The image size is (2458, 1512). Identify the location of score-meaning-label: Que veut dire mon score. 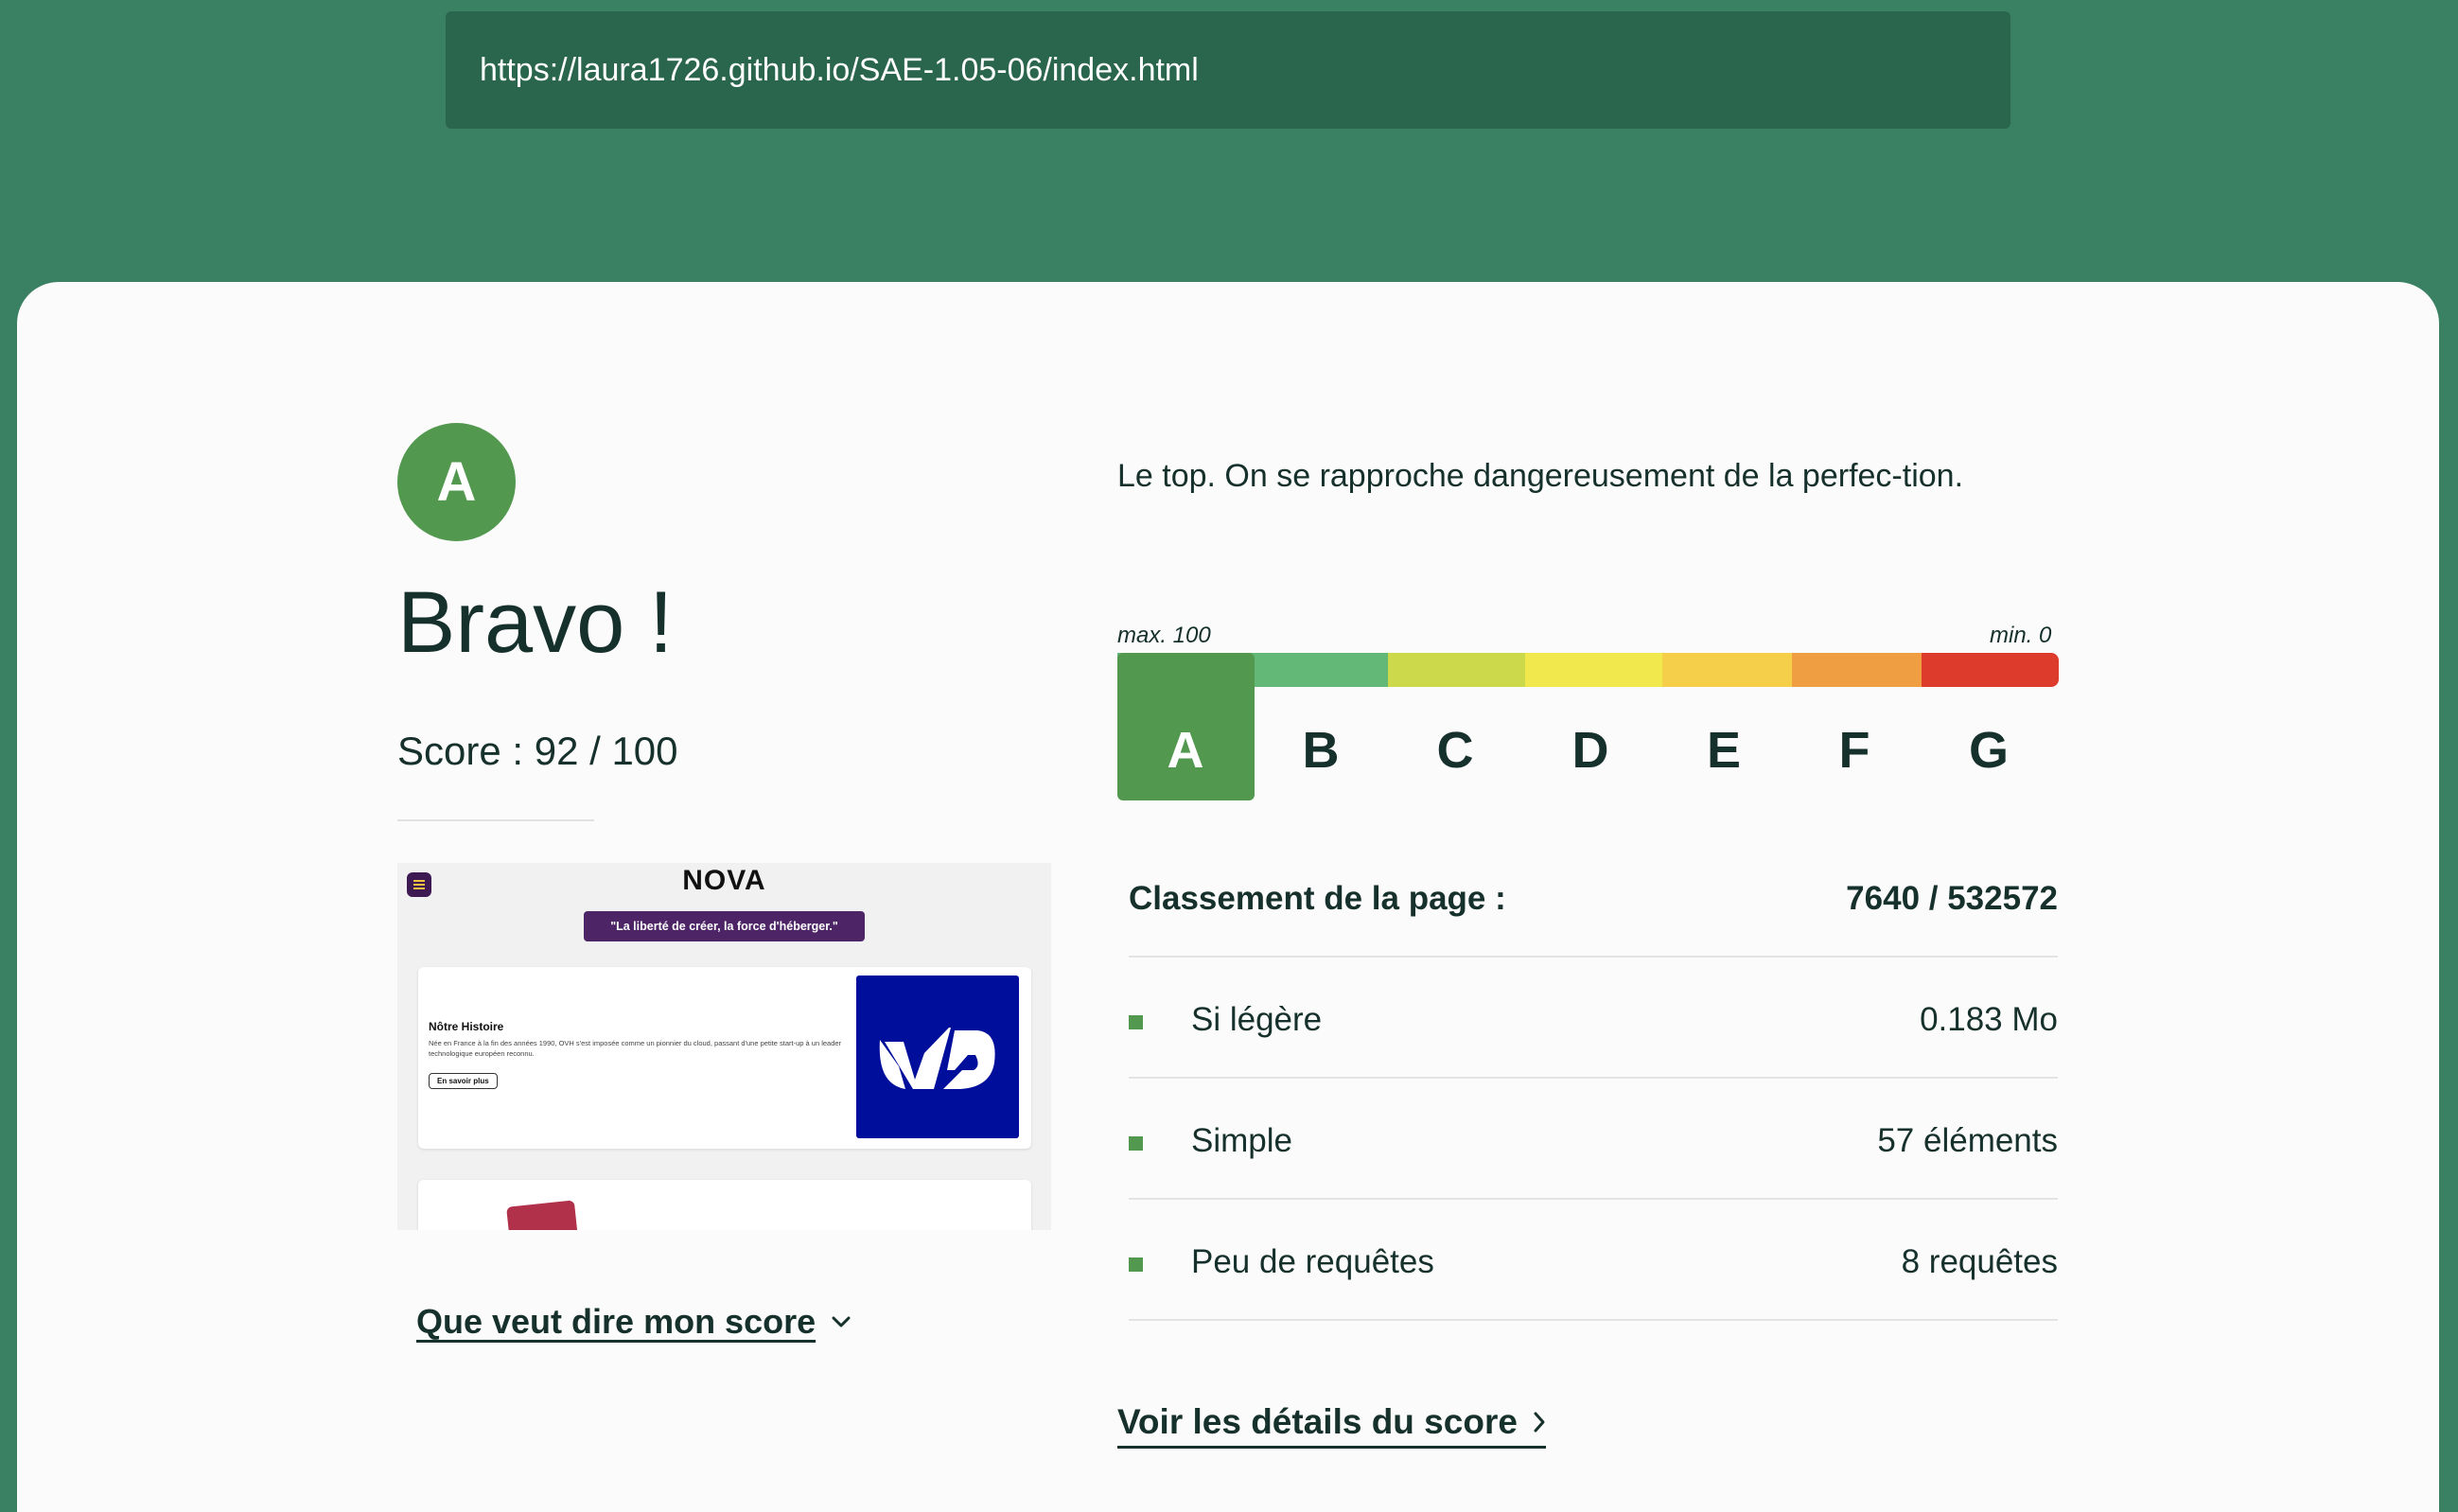
(616, 1321).